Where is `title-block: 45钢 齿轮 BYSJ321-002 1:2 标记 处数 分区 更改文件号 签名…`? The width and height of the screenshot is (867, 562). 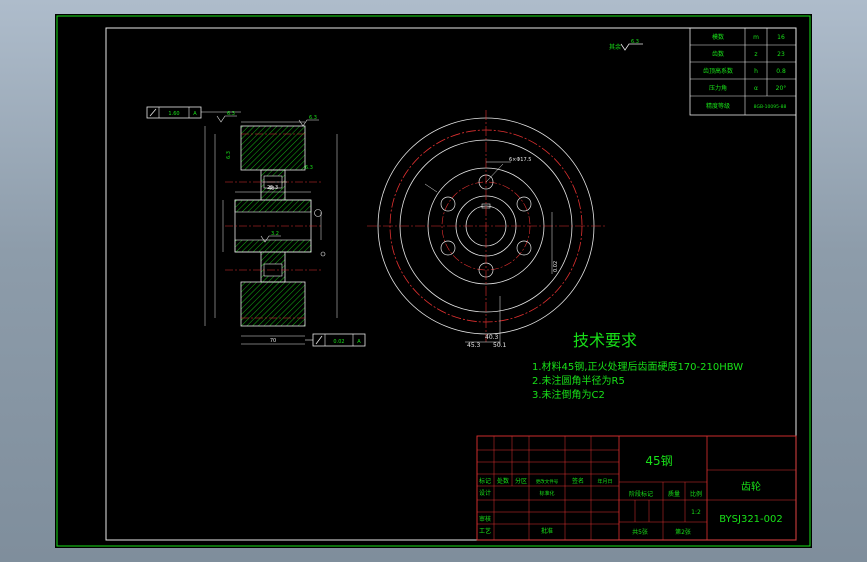
title-block: 45钢 齿轮 BYSJ321-002 1:2 标记 处数 分区 更改文件号 签名… is located at coordinates (636, 488).